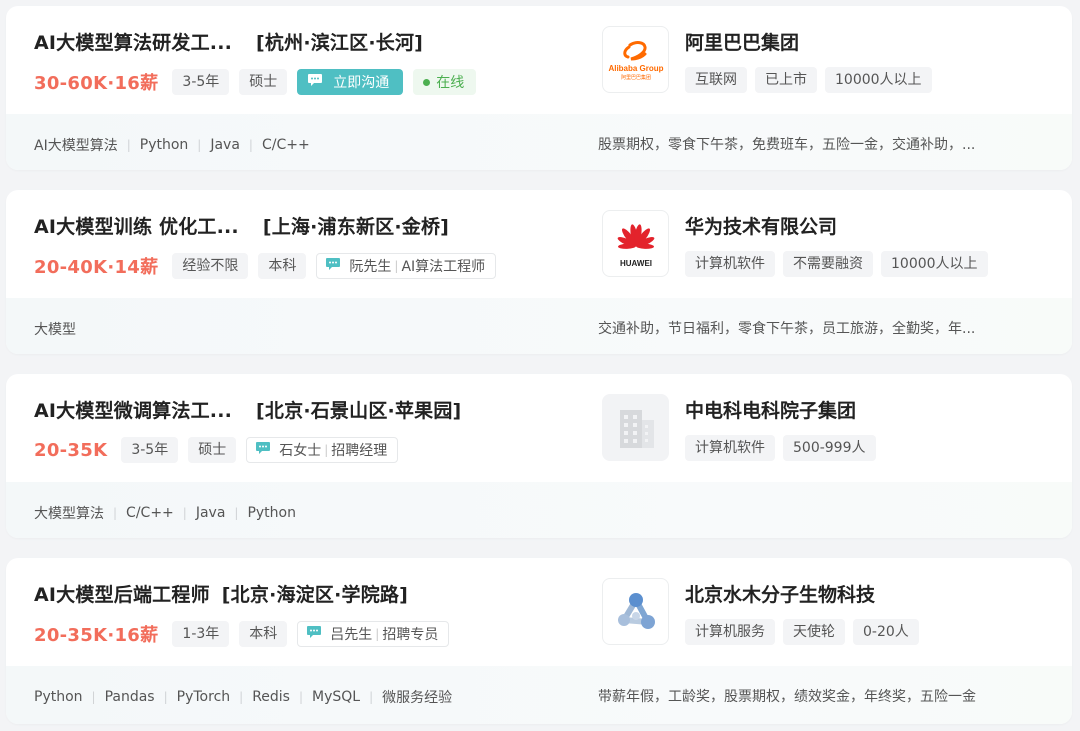  What do you see at coordinates (361, 83) in the screenshot?
I see `chat-now-label: 立即沟通` at bounding box center [361, 83].